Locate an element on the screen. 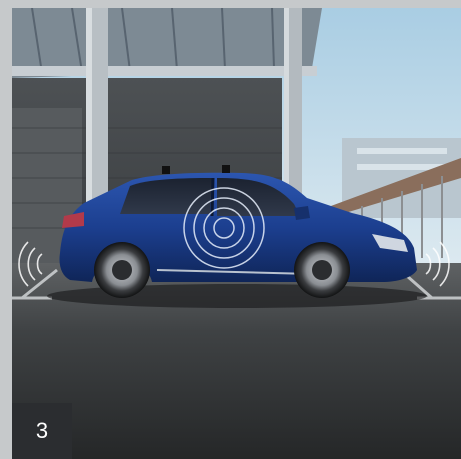  slide-number: 3 is located at coordinates (42, 430).